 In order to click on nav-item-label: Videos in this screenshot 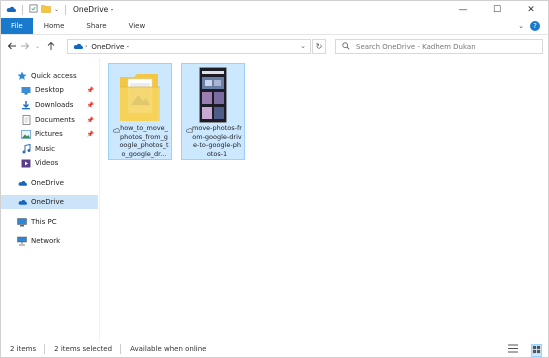, I will do `click(47, 163)`.